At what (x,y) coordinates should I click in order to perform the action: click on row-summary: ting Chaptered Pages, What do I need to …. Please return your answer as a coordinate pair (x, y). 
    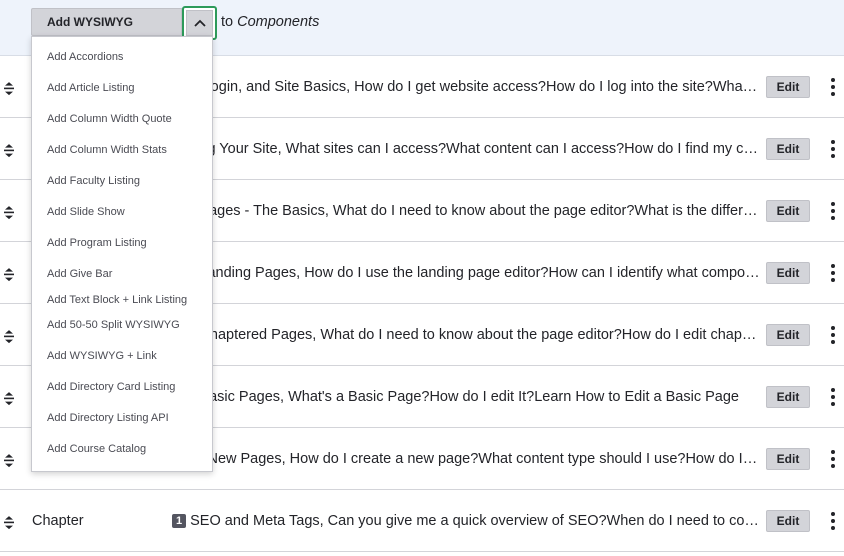
    Looking at the image, I should click on (466, 335).